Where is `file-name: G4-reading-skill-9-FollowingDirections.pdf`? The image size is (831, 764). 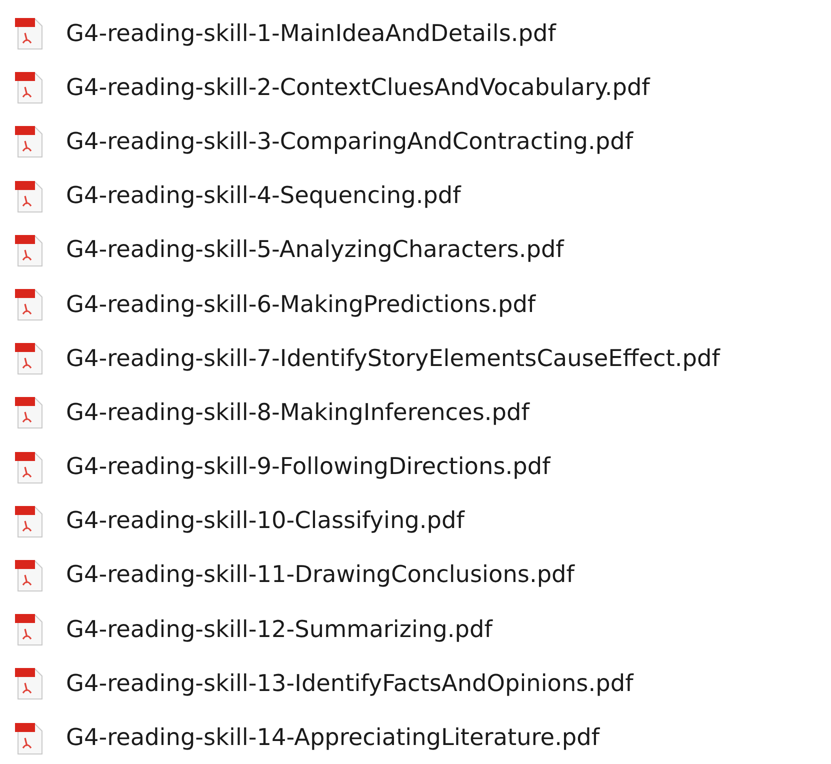
file-name: G4-reading-skill-9-FollowingDirections.pdf is located at coordinates (308, 466).